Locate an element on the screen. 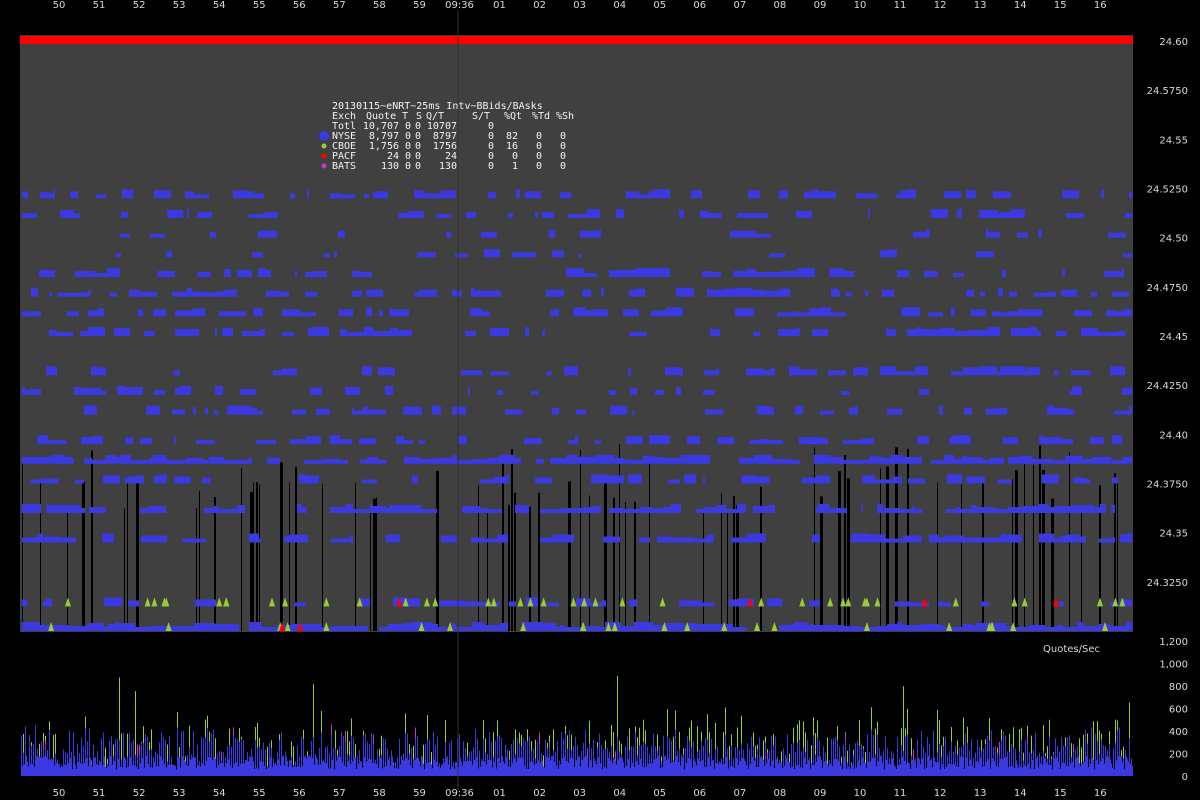 Image resolution: width=1200 pixels, height=800 pixels. rate-tick-label: 0 is located at coordinates (1185, 777).